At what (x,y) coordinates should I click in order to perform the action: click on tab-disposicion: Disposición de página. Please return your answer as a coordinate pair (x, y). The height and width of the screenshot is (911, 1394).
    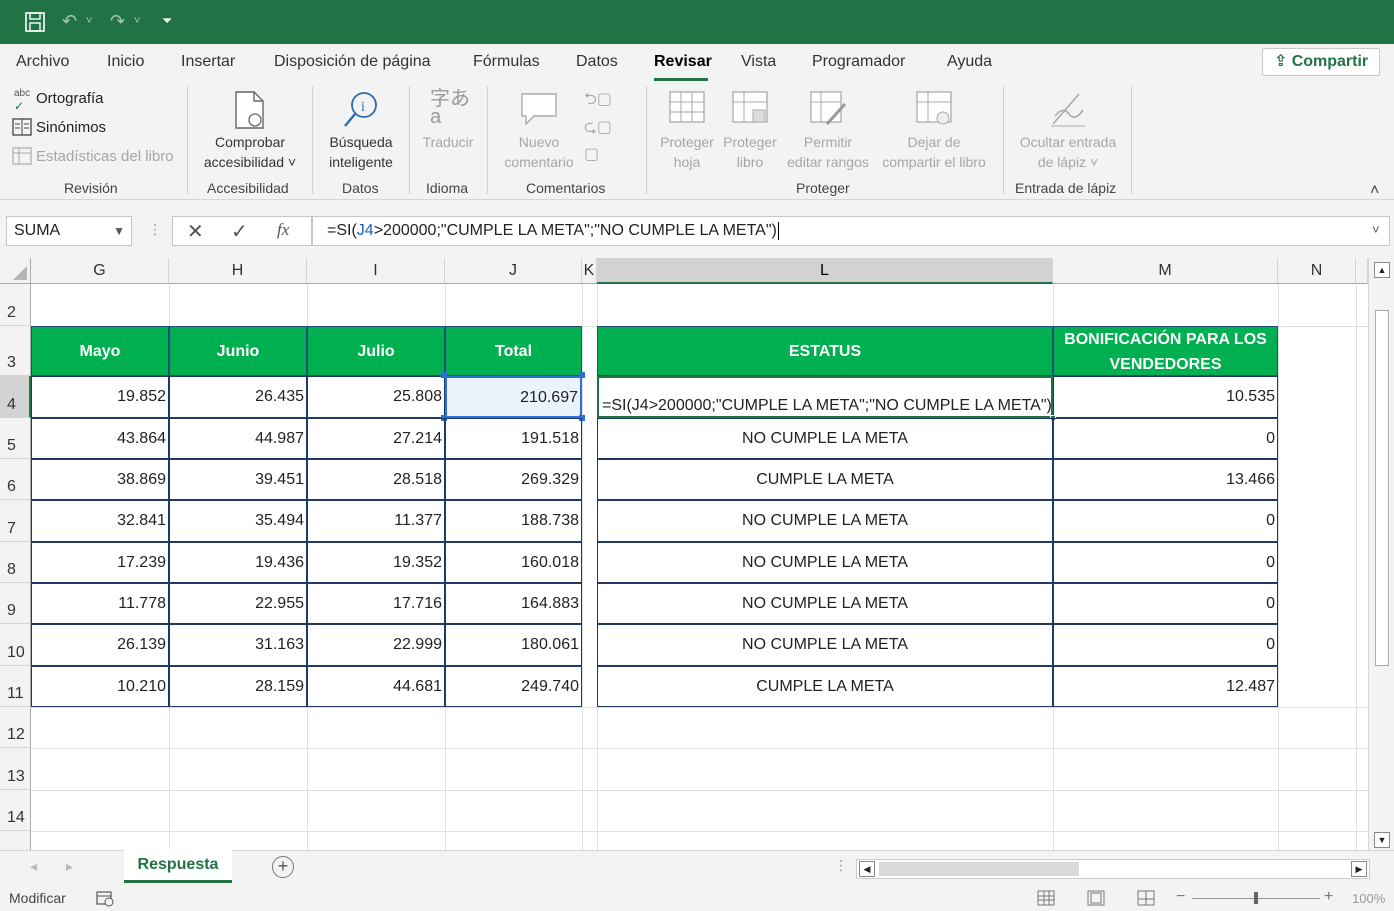
    Looking at the image, I should click on (352, 62).